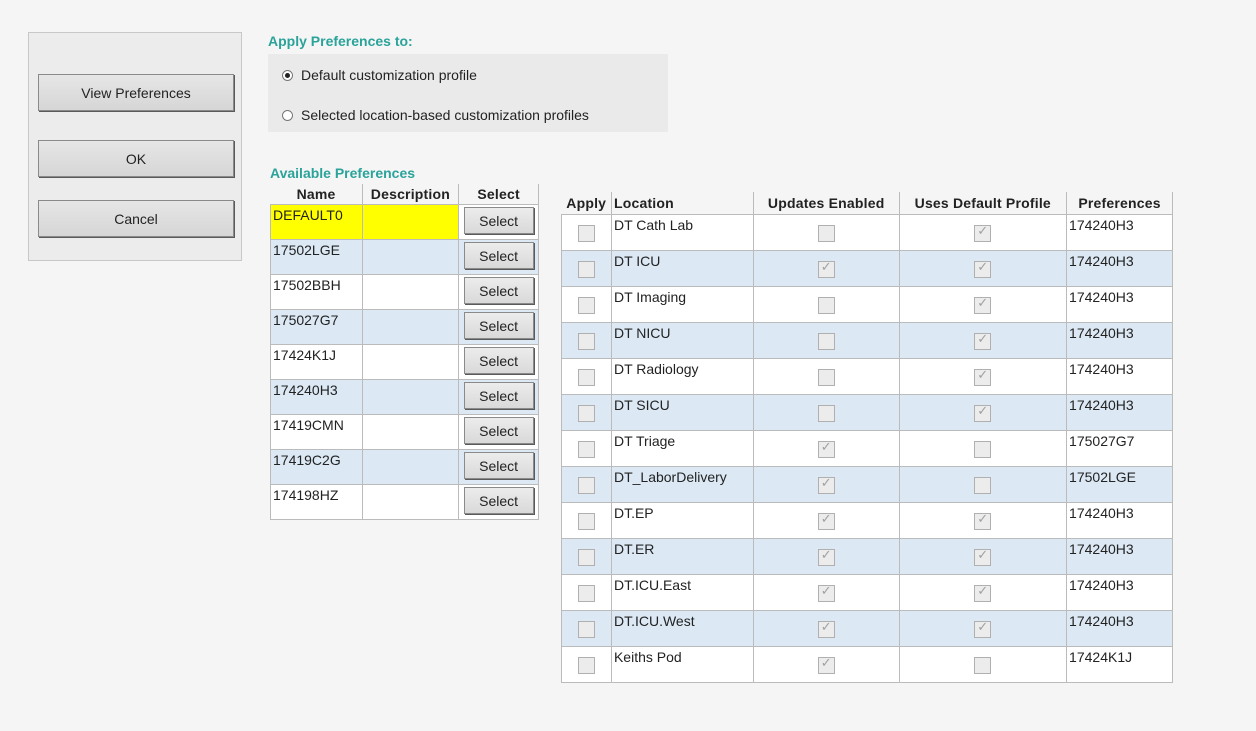  Describe the element at coordinates (307, 285) in the screenshot. I see `preference-name: 17502BBH` at that location.